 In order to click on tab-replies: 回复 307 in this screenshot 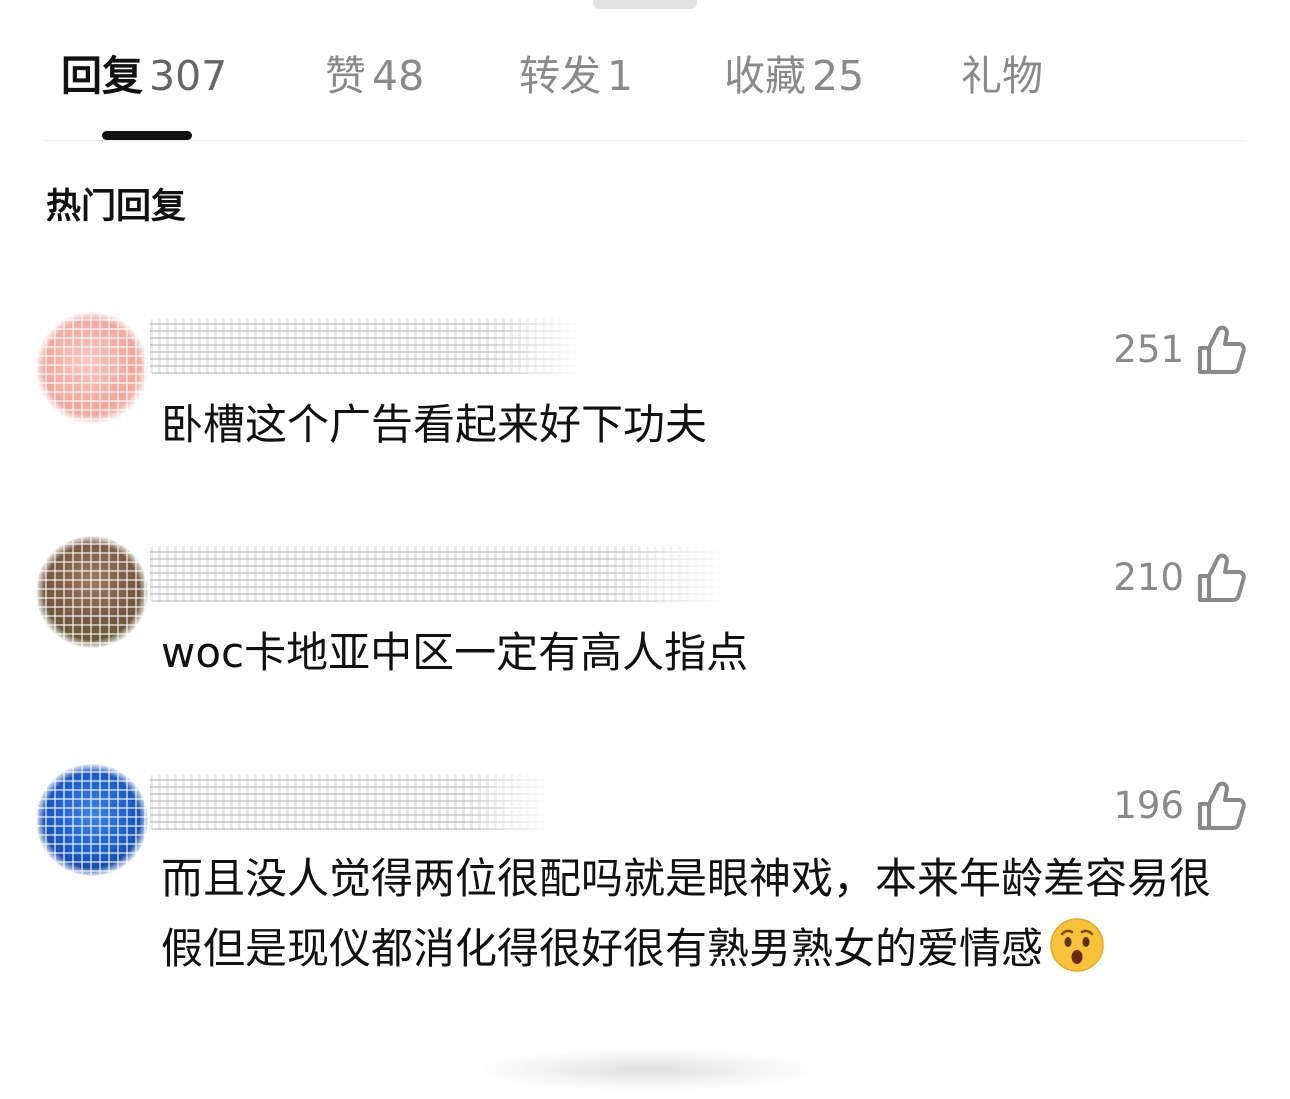, I will do `click(144, 76)`.